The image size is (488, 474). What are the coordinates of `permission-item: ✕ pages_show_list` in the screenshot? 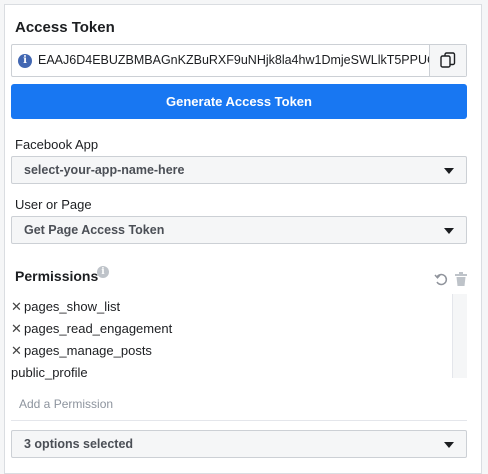 It's located at (65, 307).